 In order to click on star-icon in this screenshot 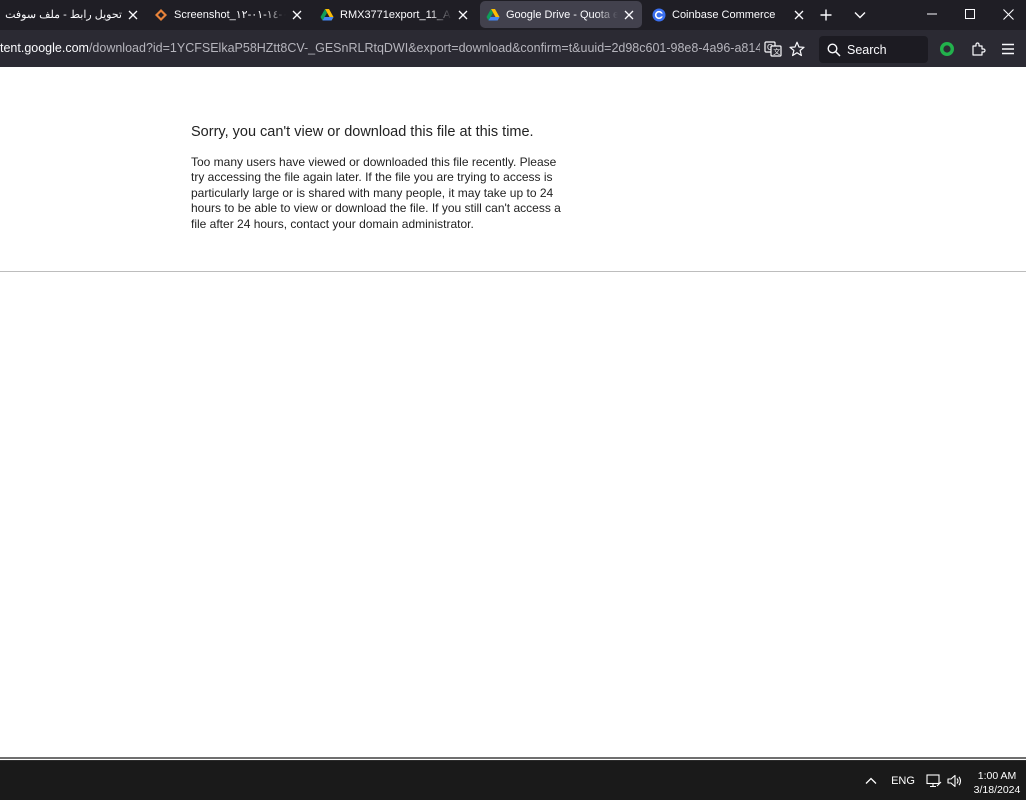, I will do `click(797, 49)`.